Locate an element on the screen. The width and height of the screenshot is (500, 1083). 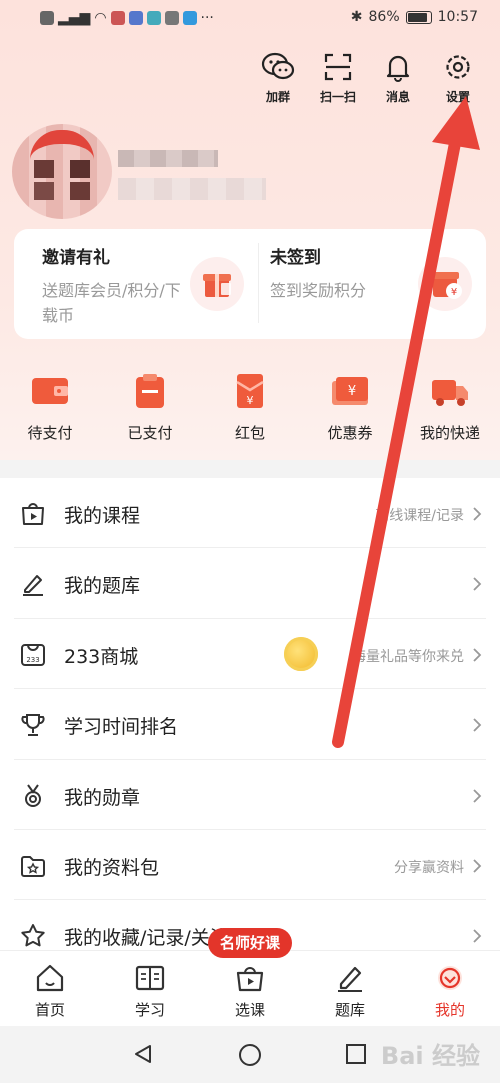
invite-reward-card: 邀请有礼 送题库会员/积分/下载币 is located at coordinates (112, 285).